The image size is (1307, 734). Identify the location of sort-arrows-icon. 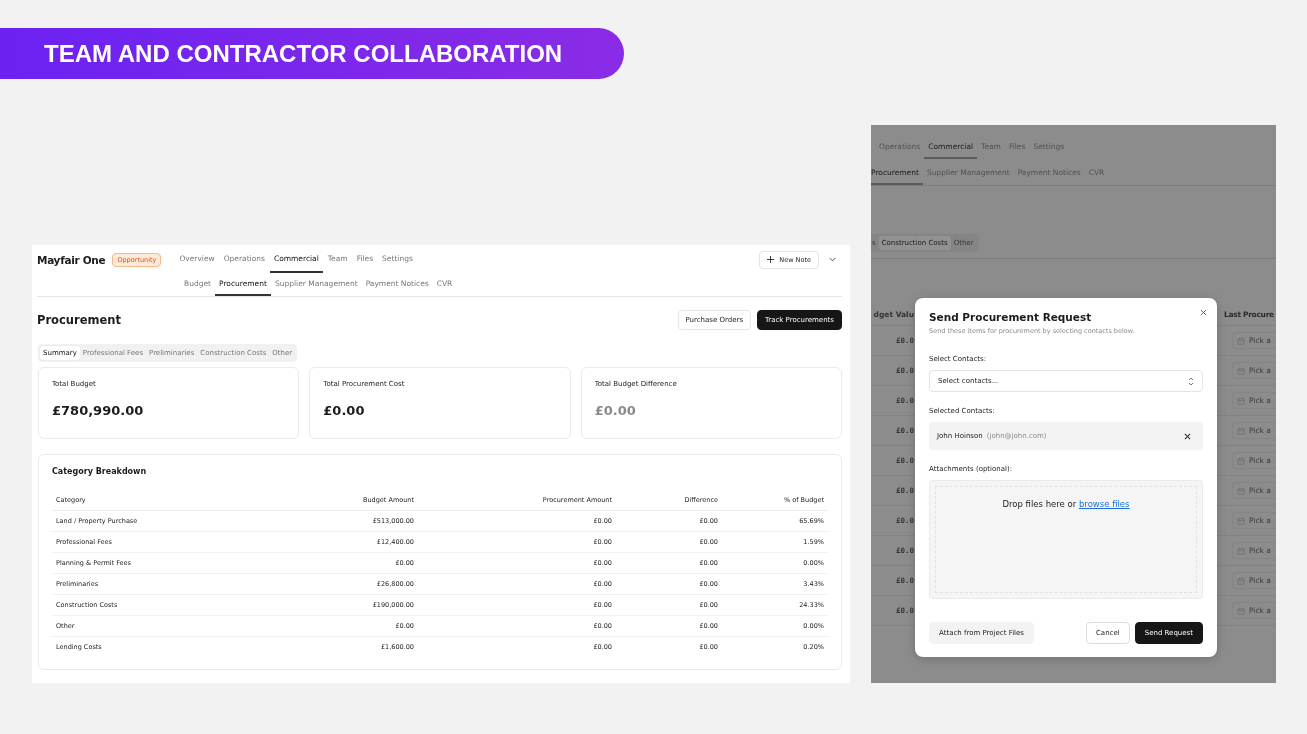
(1191, 381).